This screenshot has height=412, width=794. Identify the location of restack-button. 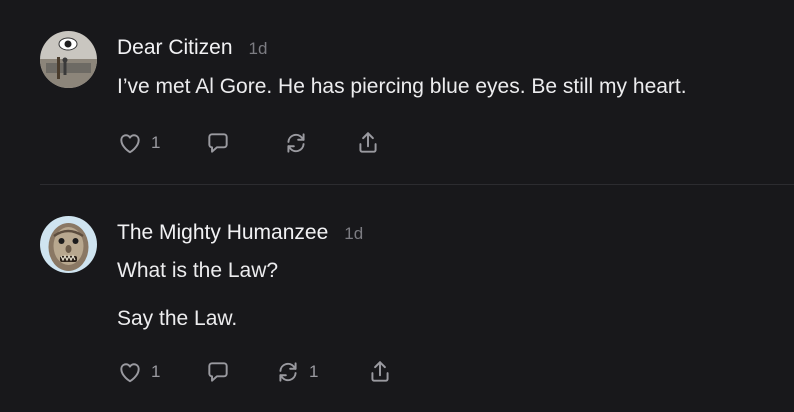
(319, 143).